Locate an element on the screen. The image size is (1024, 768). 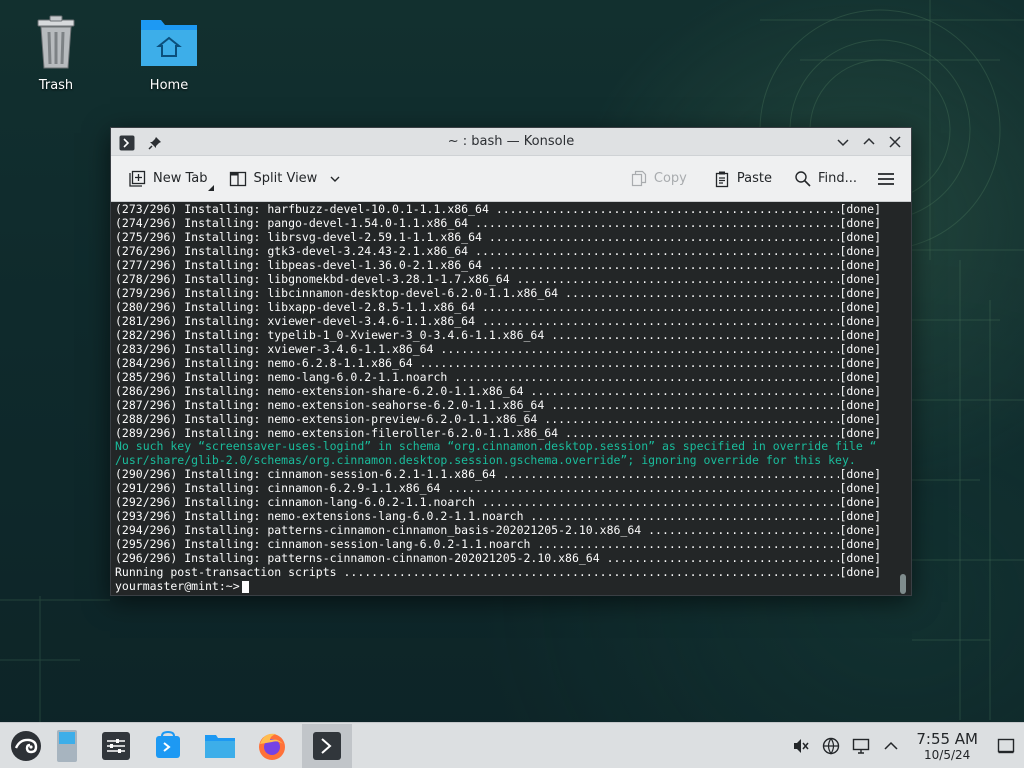
window-titlebar: ~ : bash — Konsole is located at coordinates (511, 142).